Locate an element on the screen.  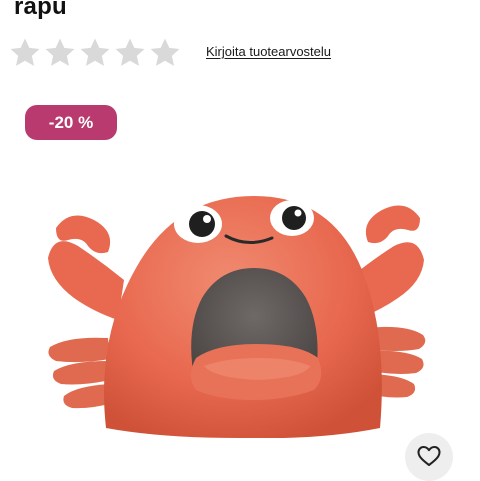
write-review-link: Kirjoita tuotearvostelu is located at coordinates (268, 51).